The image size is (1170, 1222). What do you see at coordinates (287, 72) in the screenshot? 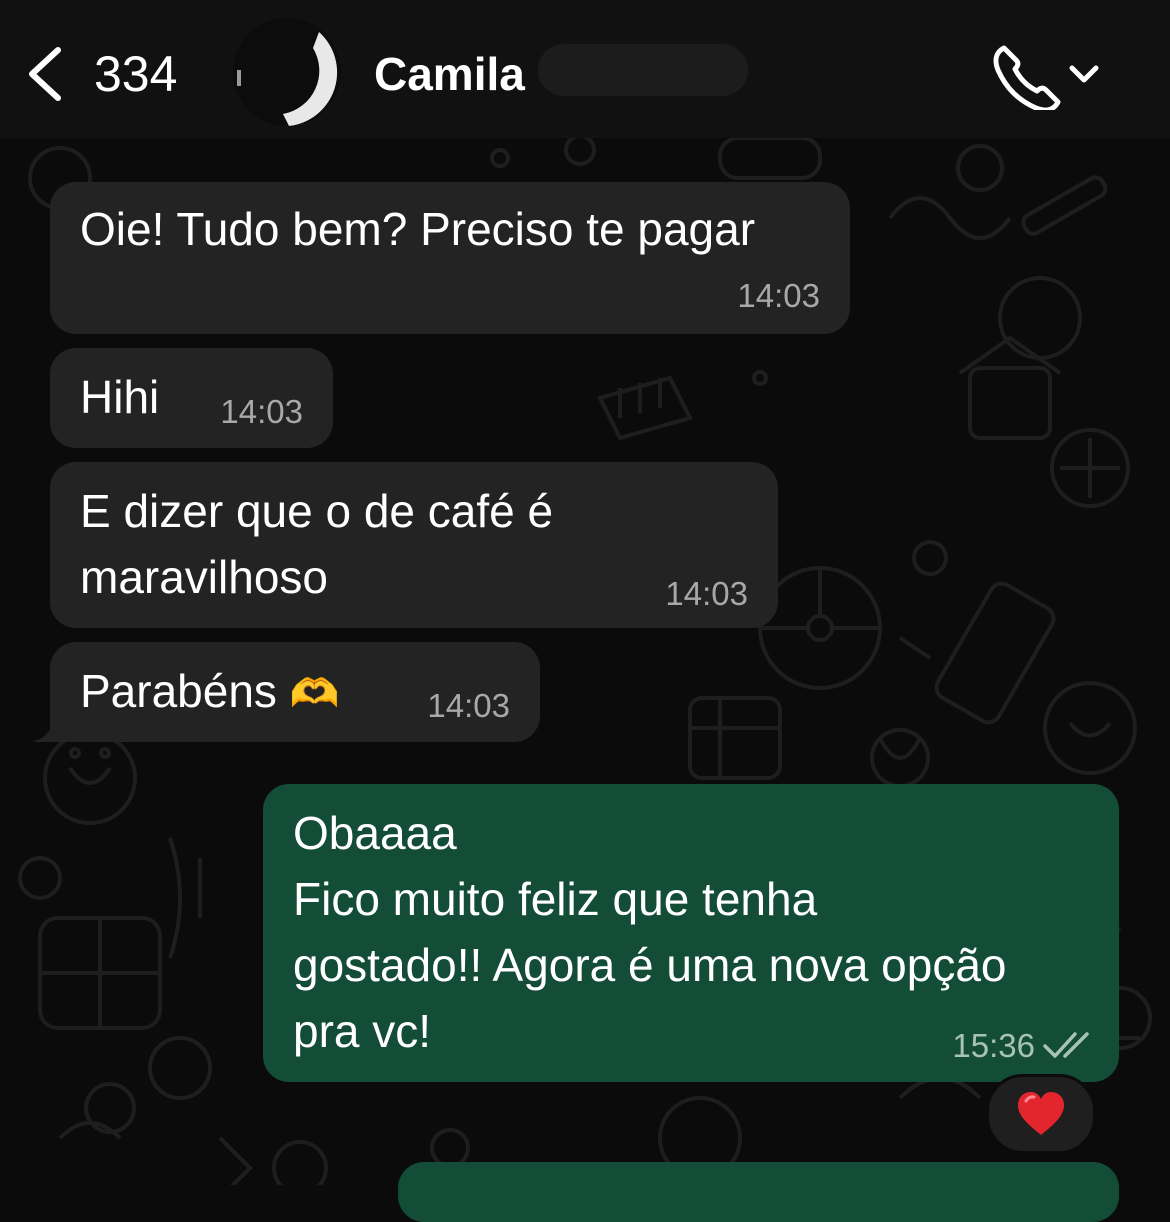
I see `avatar` at bounding box center [287, 72].